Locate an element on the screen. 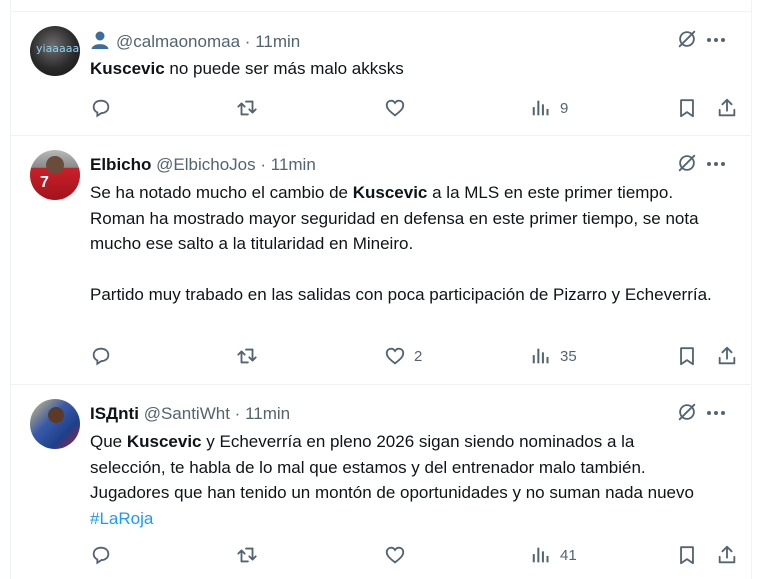 The width and height of the screenshot is (760, 579). avatar-jersey-number: 7 is located at coordinates (44, 182).